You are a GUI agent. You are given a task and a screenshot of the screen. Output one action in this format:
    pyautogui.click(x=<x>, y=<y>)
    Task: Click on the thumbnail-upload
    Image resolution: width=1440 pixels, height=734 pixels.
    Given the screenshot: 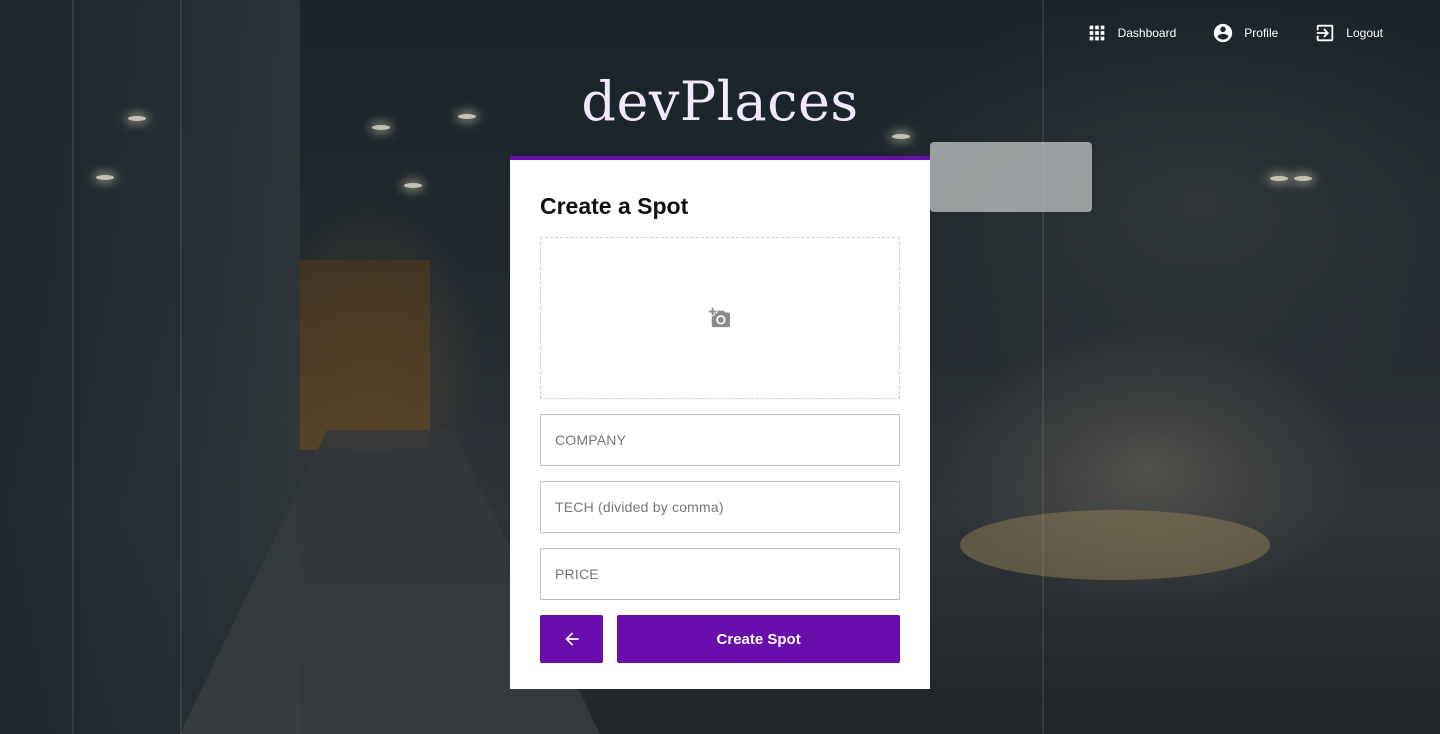 What is the action you would take?
    pyautogui.click(x=720, y=318)
    